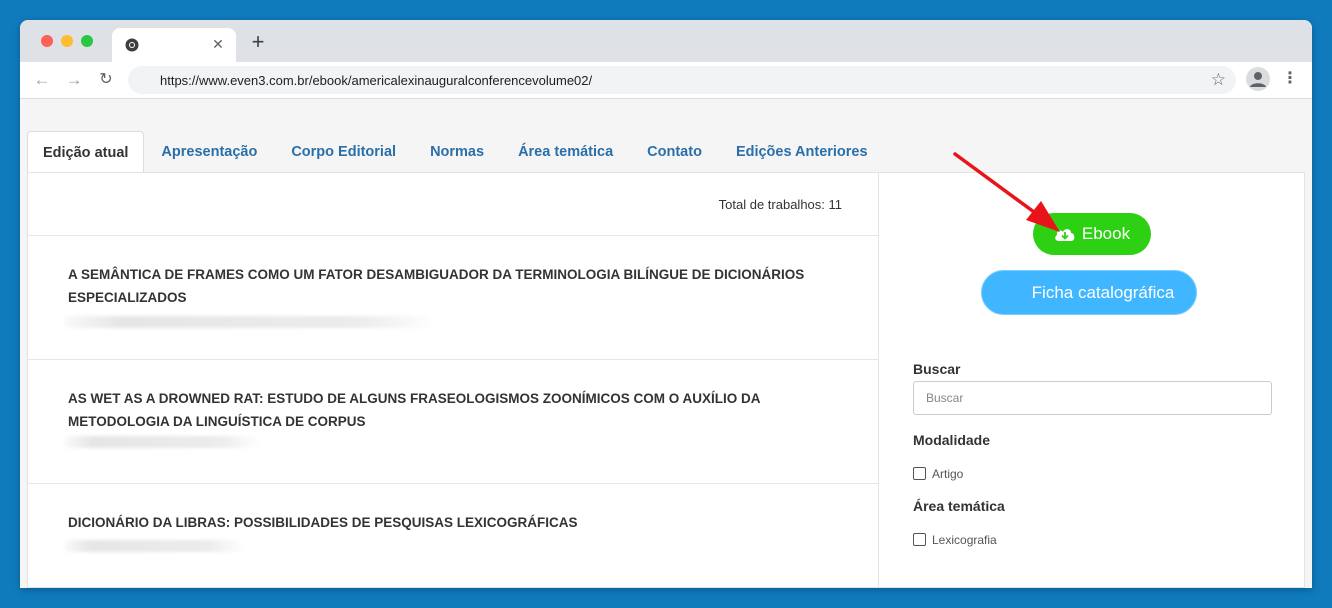  I want to click on checkbox-label: Artigo, so click(948, 474).